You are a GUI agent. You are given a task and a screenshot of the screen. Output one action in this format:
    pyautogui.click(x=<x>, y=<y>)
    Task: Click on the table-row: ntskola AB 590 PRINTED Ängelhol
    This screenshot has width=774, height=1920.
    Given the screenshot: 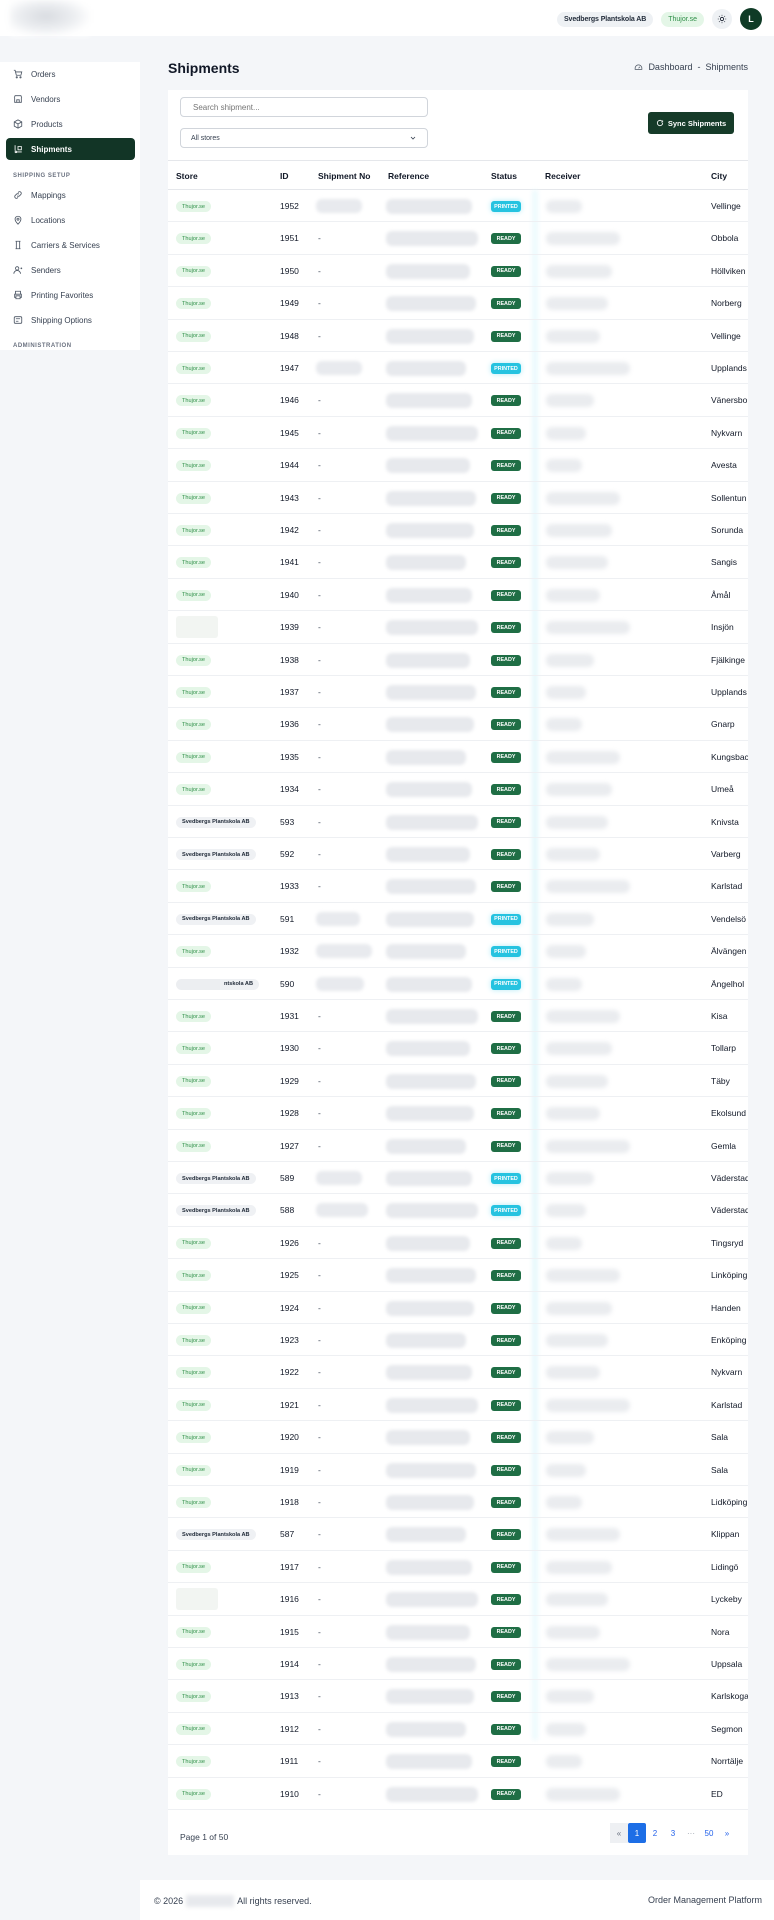 What is the action you would take?
    pyautogui.click(x=458, y=984)
    